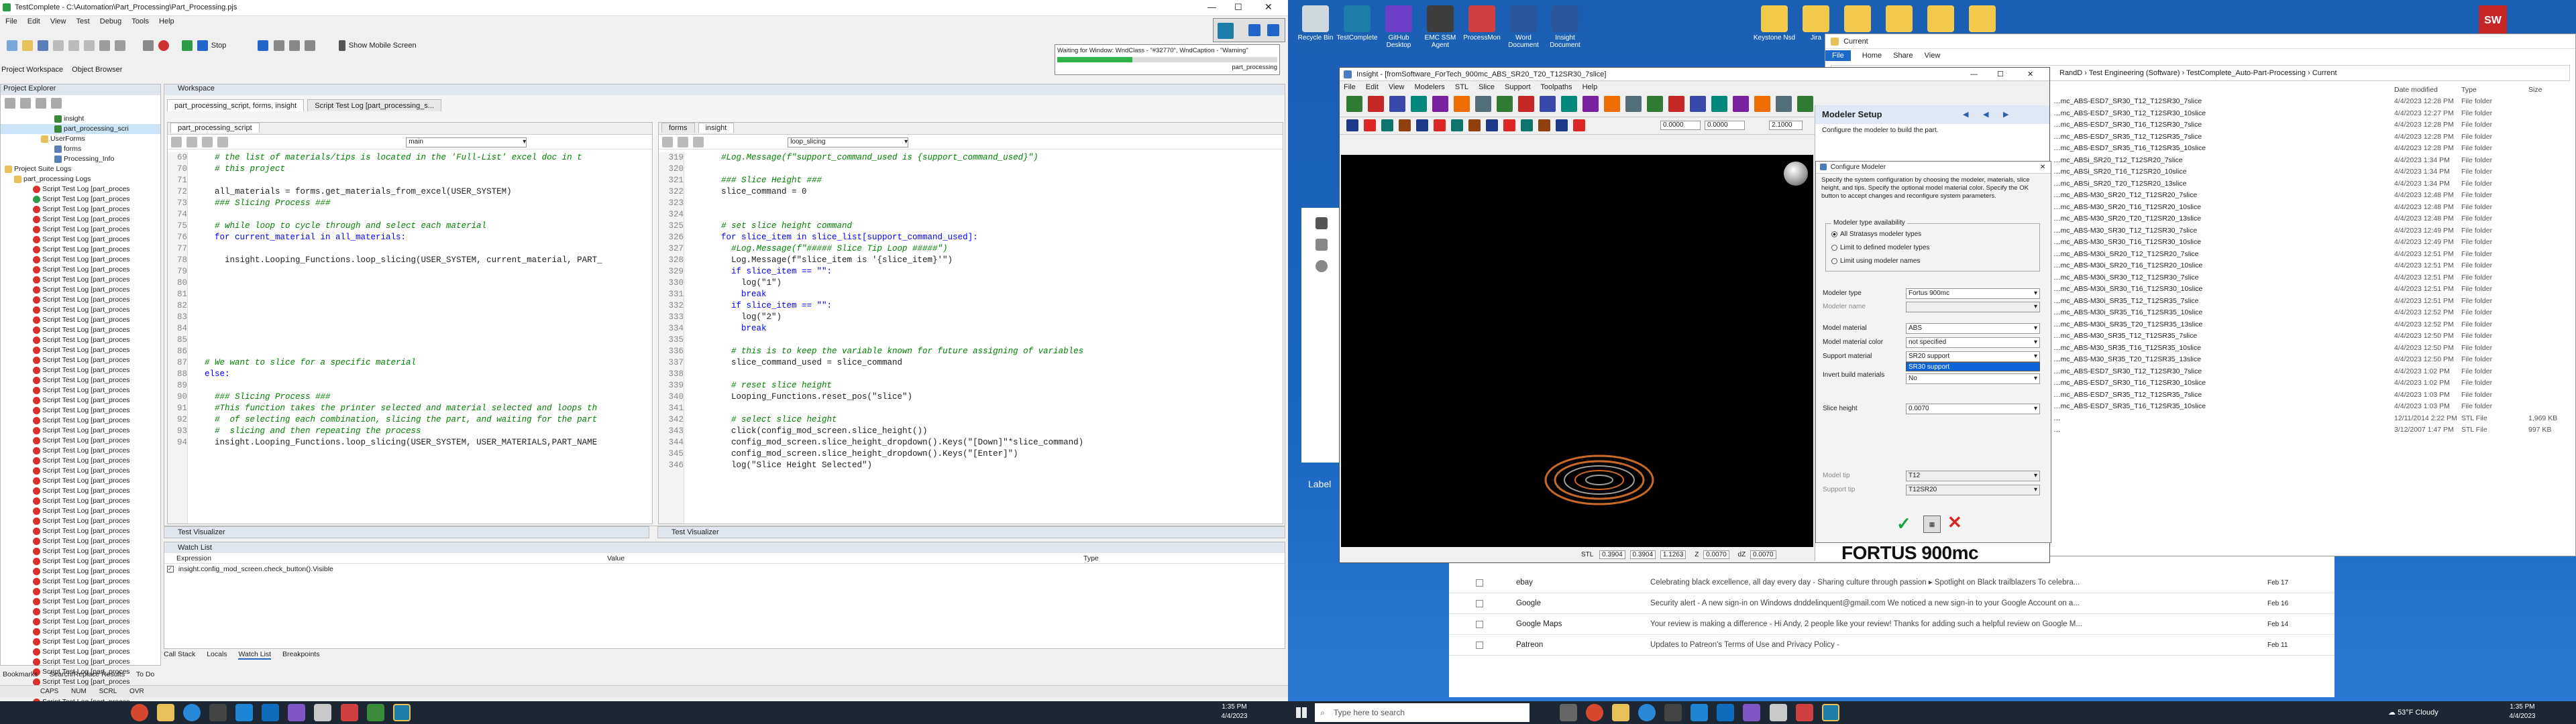 This screenshot has width=2576, height=724. Describe the element at coordinates (179, 654) in the screenshot. I see `tab-call-stack: Call Stack` at that location.